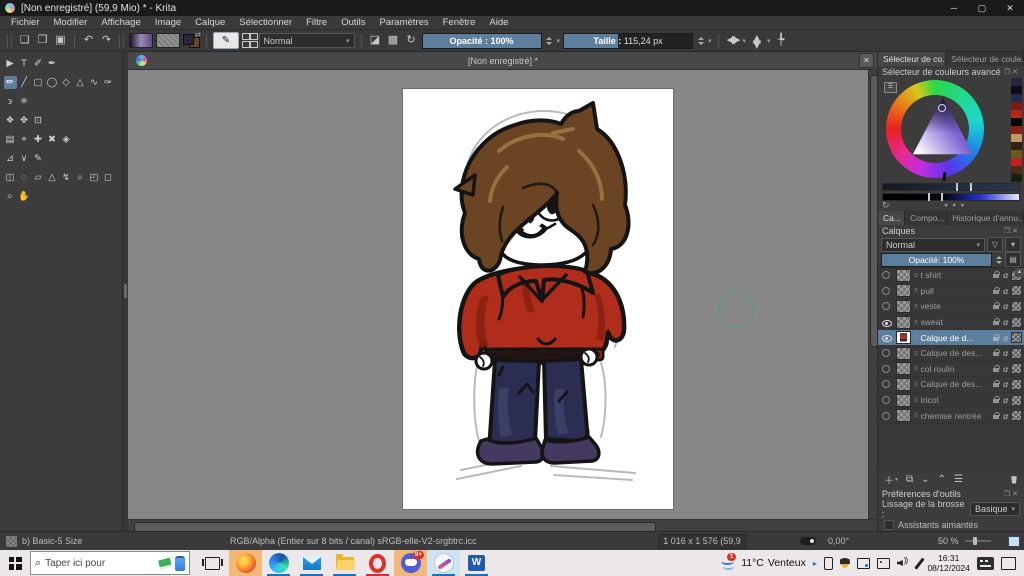 The image size is (1024, 576). I want to click on mirror-horizontal-options-icon: ▾, so click(745, 41).